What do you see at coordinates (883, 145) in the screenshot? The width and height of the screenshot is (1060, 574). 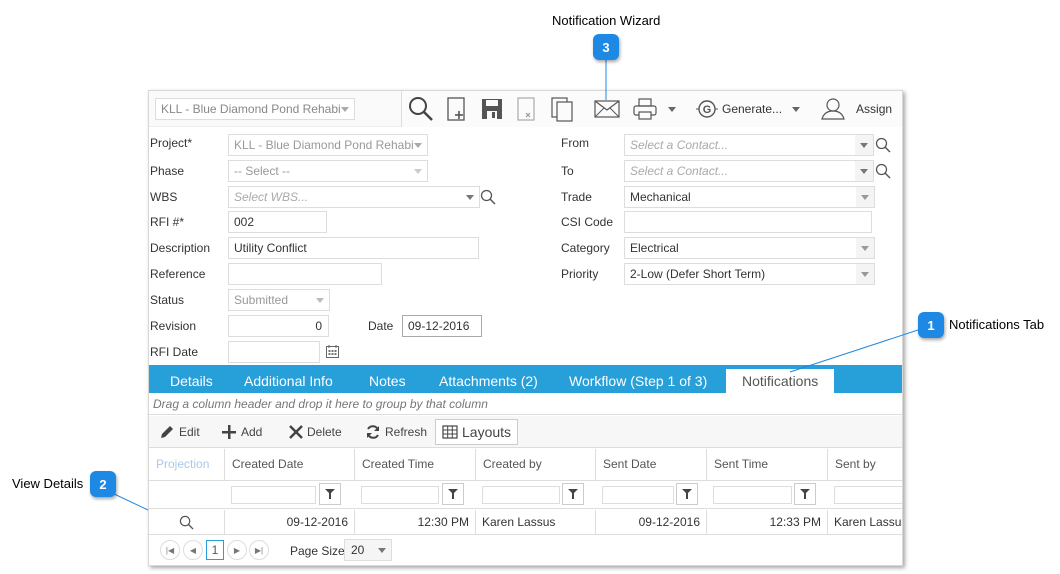 I see `from-search-icon` at bounding box center [883, 145].